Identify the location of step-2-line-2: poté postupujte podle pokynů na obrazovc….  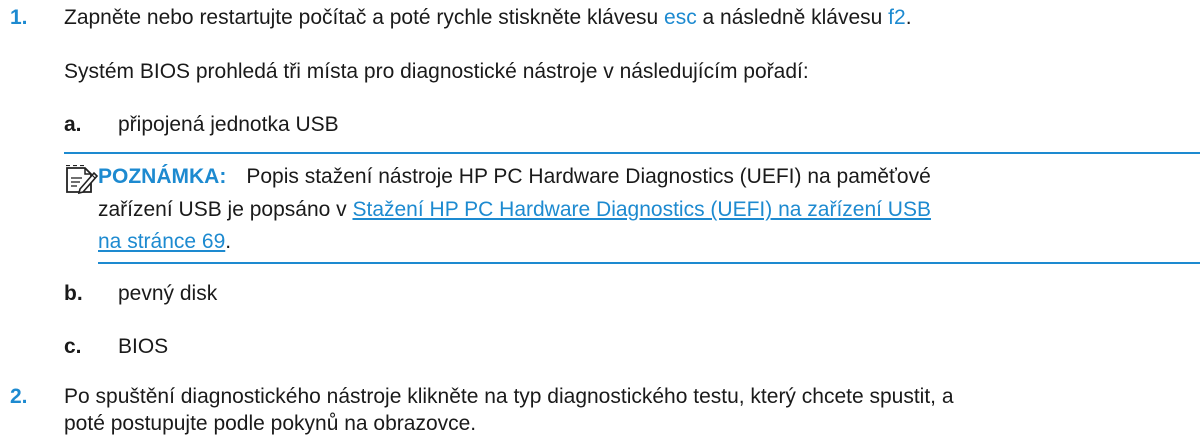
(270, 423).